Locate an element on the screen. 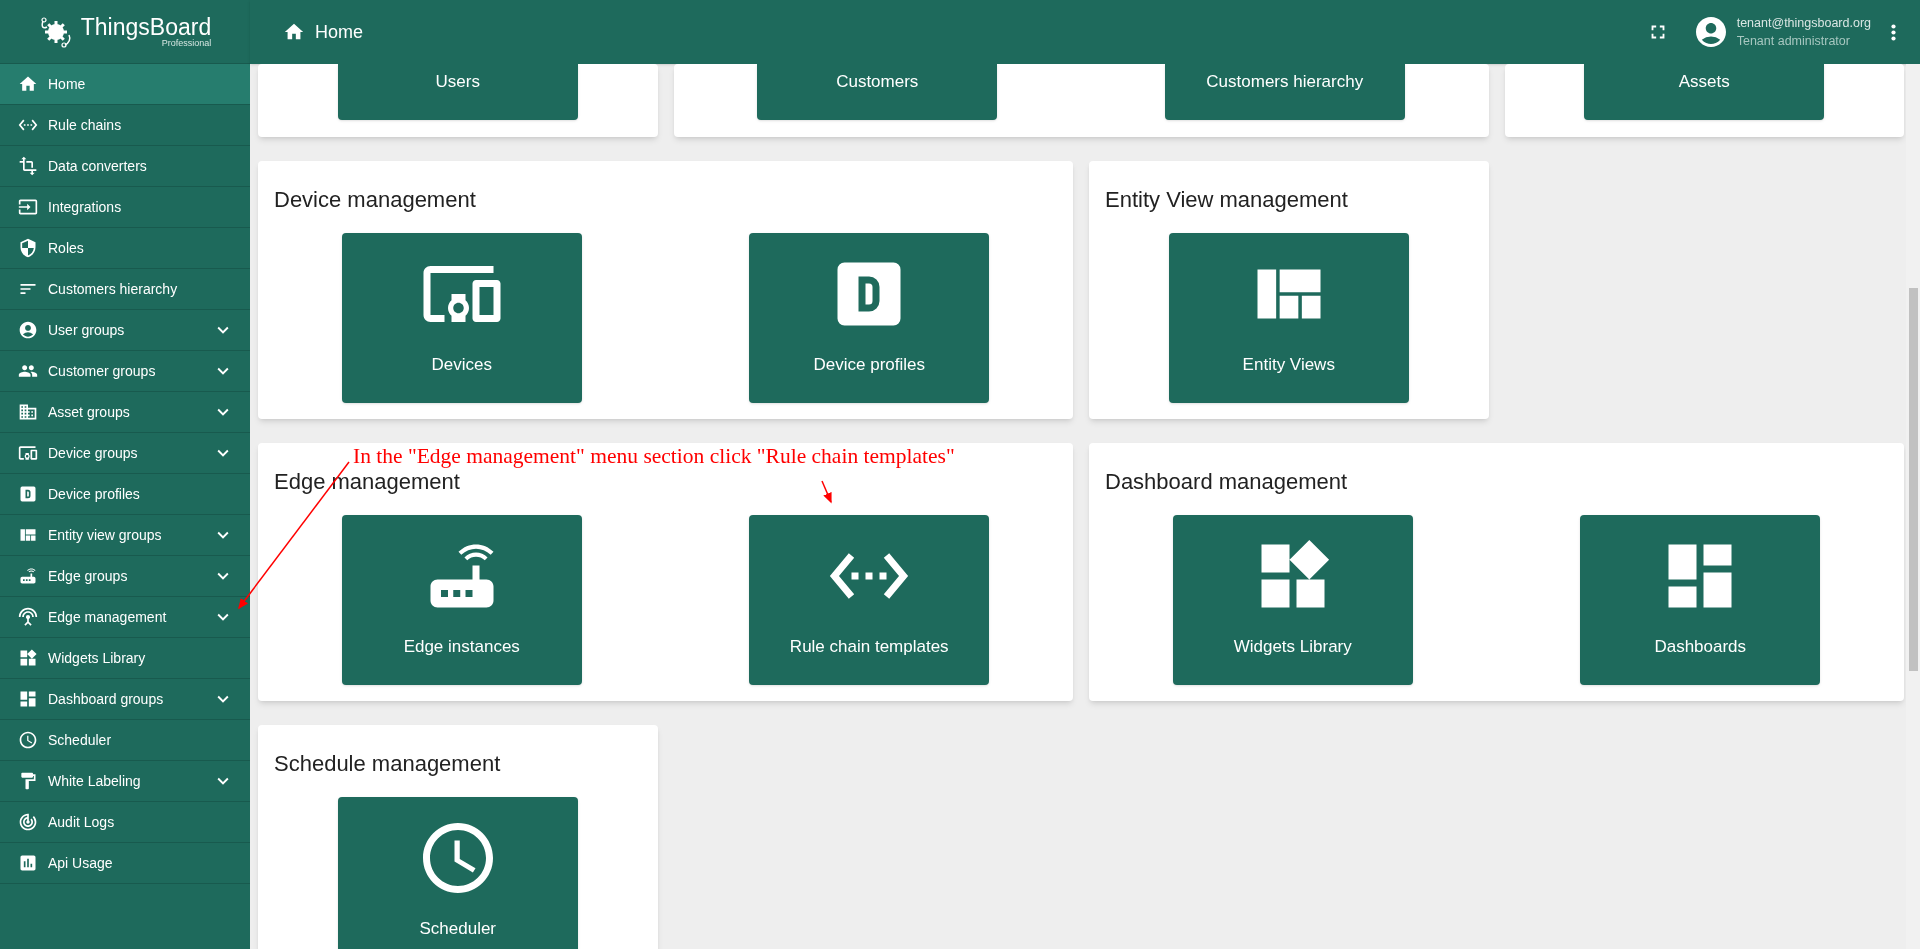 The width and height of the screenshot is (1920, 949). sidebar-item-label: Dashboard groups is located at coordinates (106, 699).